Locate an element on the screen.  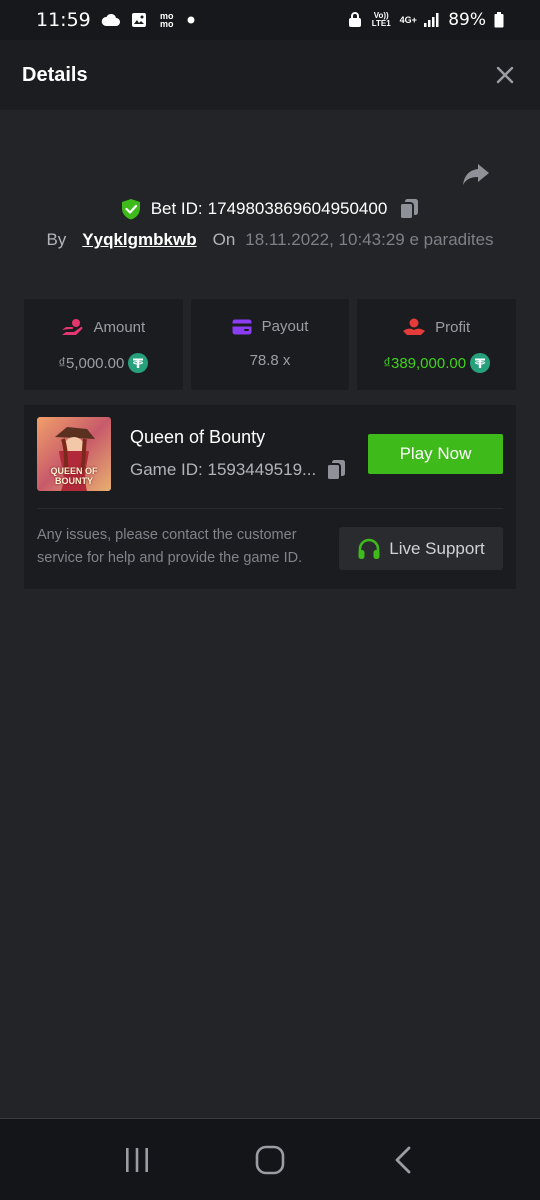
bet-id-row: Bet ID: 1749803869604950400 is located at coordinates (270, 209).